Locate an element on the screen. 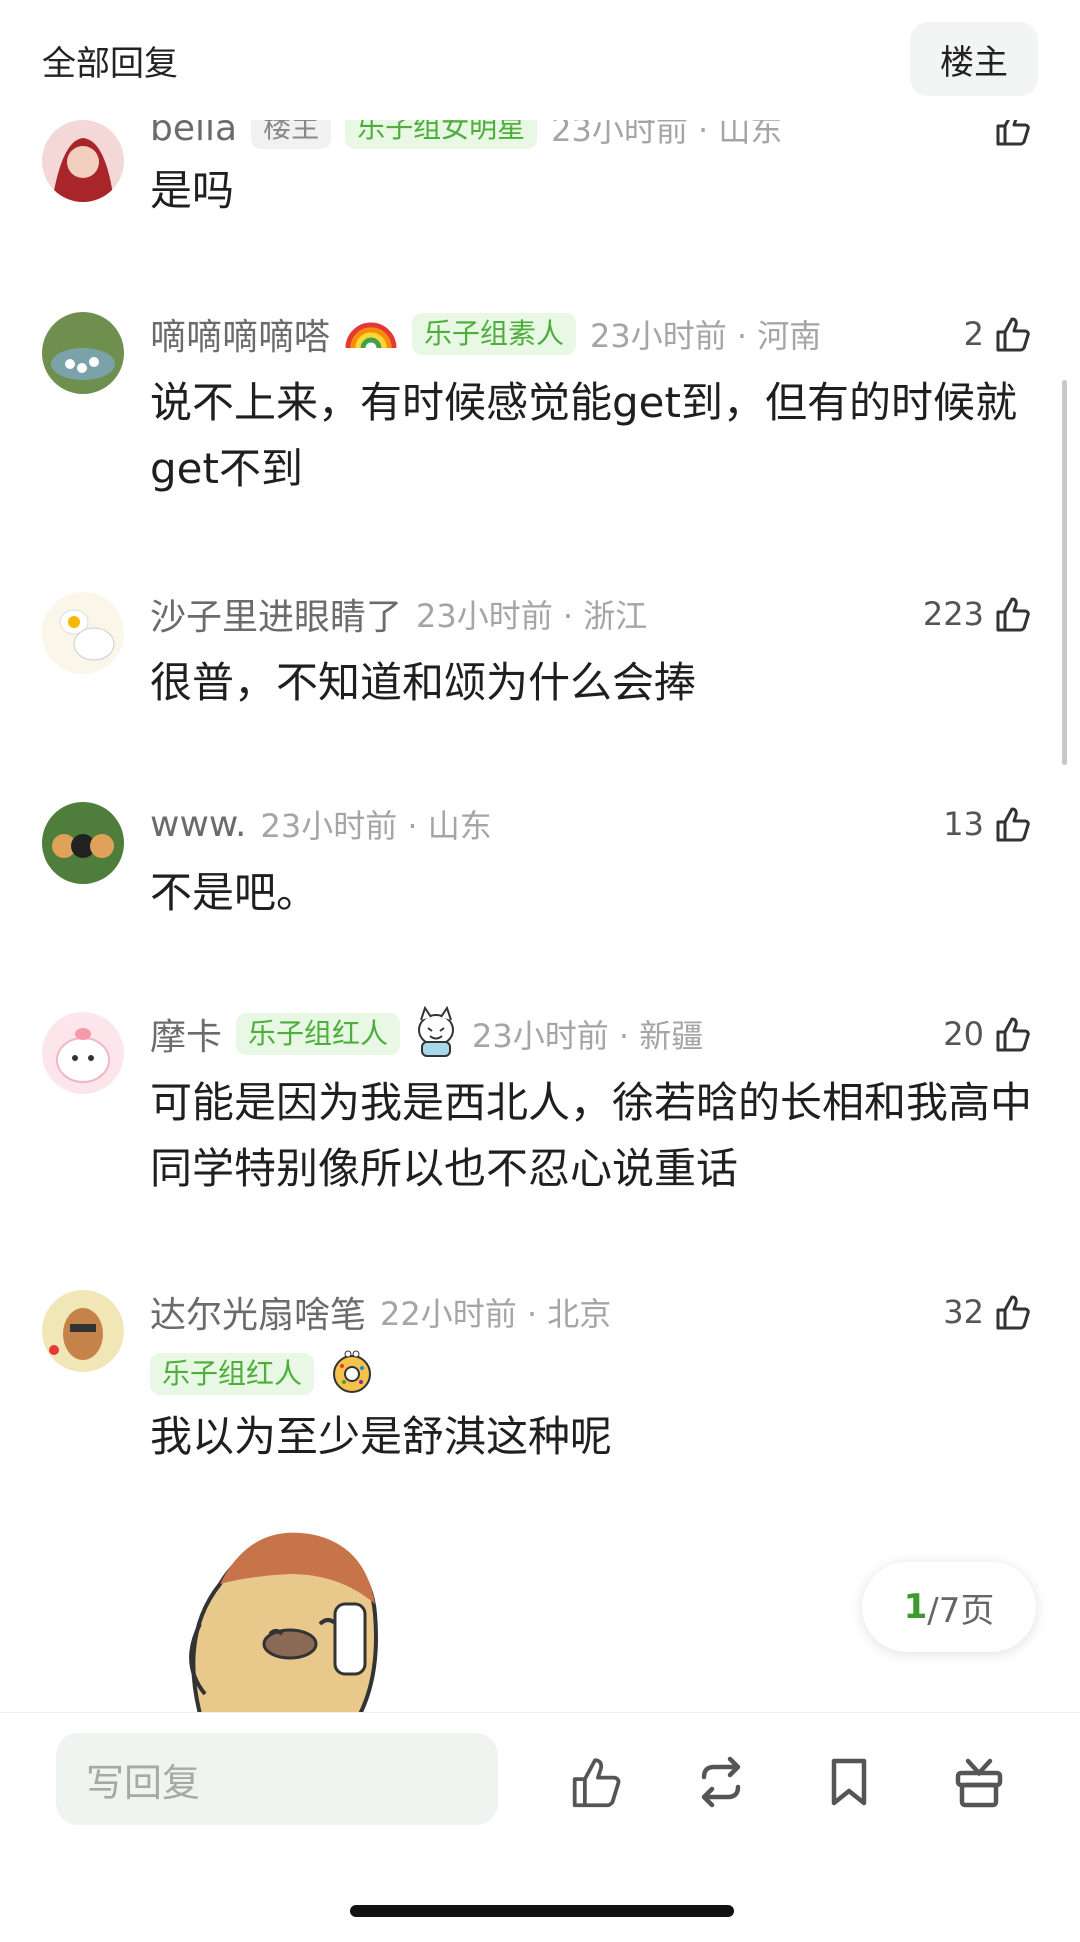 The image size is (1080, 1942). comment-text: 我以为至少是舒淇这种呢 is located at coordinates (381, 1436).